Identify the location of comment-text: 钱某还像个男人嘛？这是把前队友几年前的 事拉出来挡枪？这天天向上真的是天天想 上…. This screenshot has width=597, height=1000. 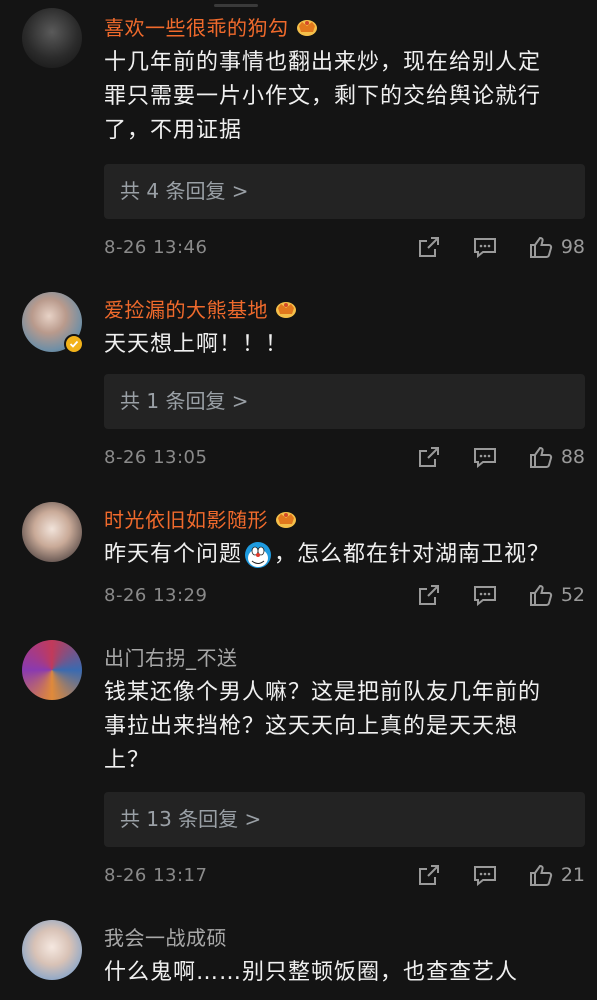
(323, 726).